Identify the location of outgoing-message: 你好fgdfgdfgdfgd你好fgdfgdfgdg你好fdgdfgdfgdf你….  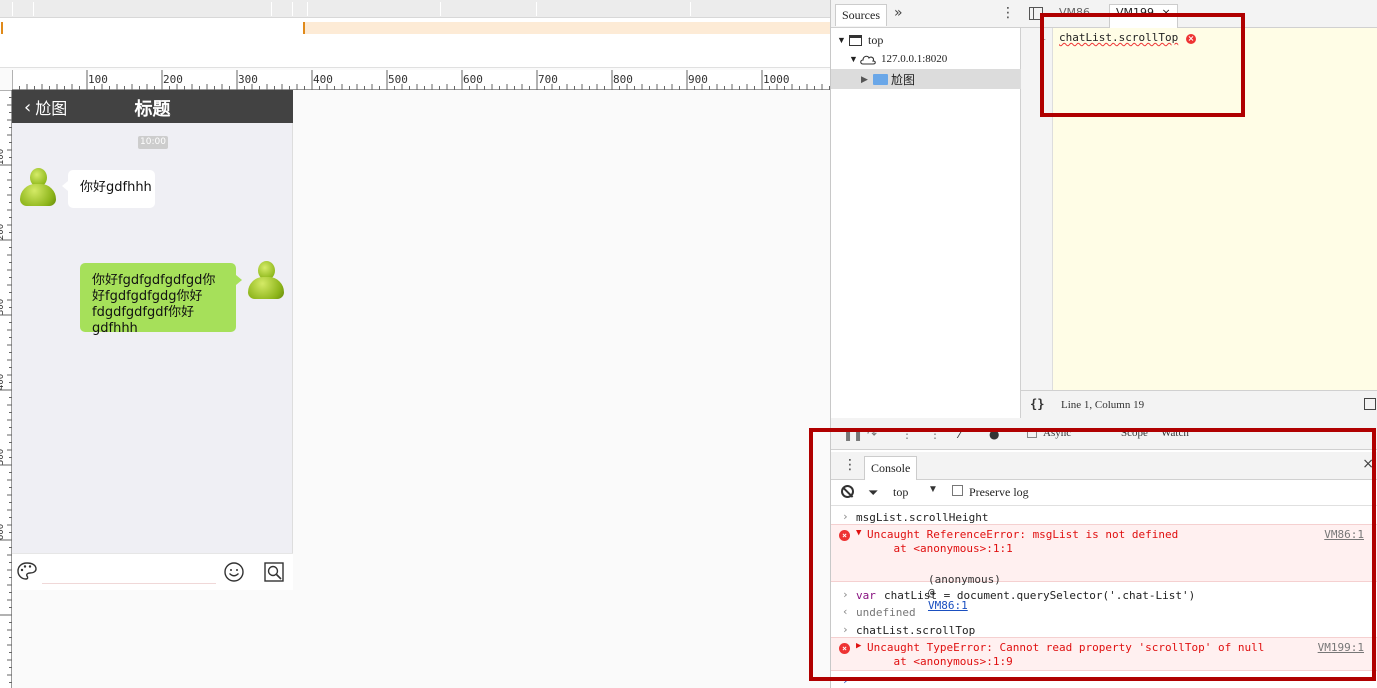
(161, 299).